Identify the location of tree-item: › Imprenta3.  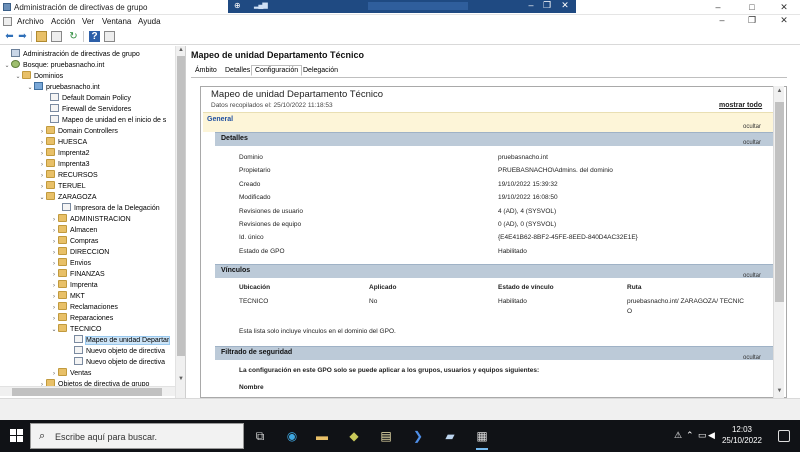
(64, 164).